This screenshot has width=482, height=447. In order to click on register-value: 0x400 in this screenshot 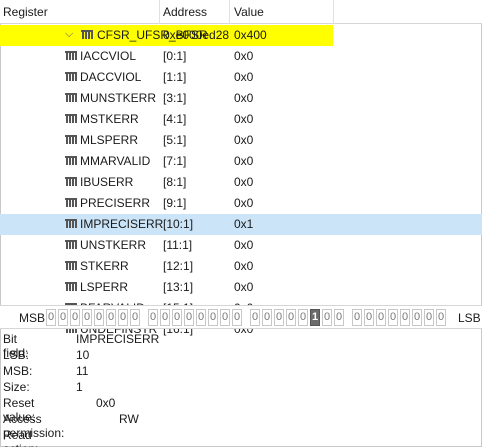, I will do `click(250, 35)`.